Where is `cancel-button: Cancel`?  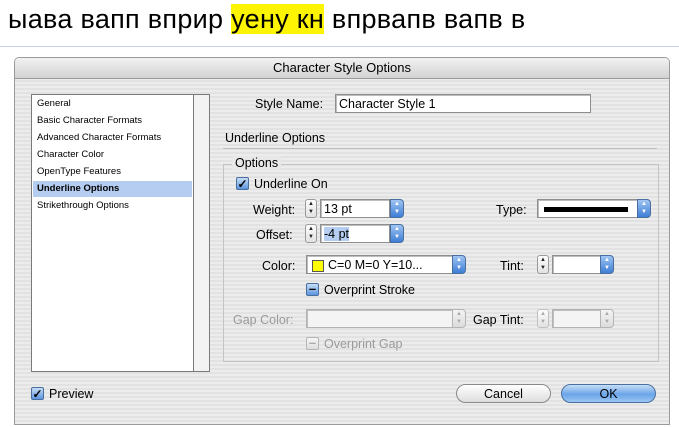
cancel-button: Cancel is located at coordinates (503, 393).